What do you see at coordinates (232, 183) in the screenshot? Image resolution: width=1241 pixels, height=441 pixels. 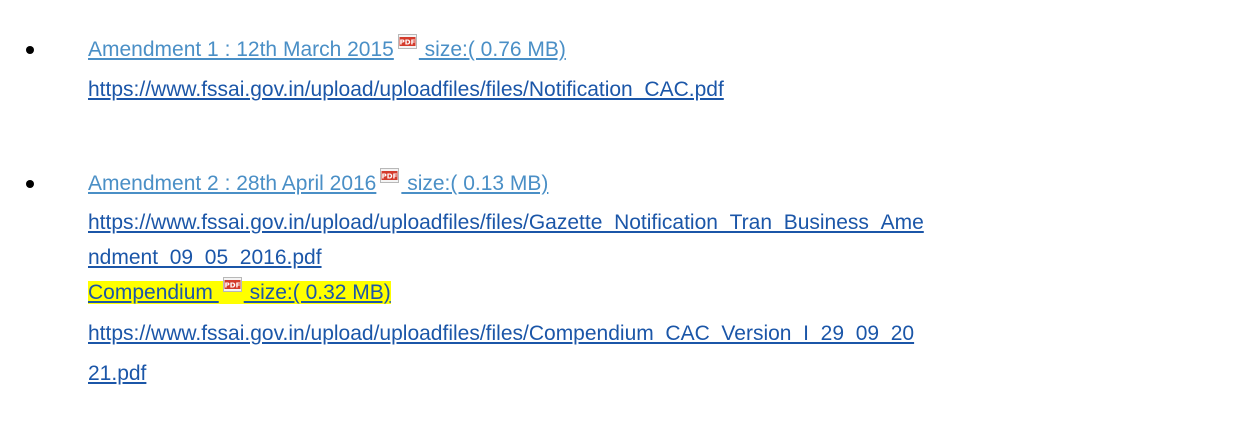 I see `amendment-2-title-link: Amendment 2 : 28th April 2016` at bounding box center [232, 183].